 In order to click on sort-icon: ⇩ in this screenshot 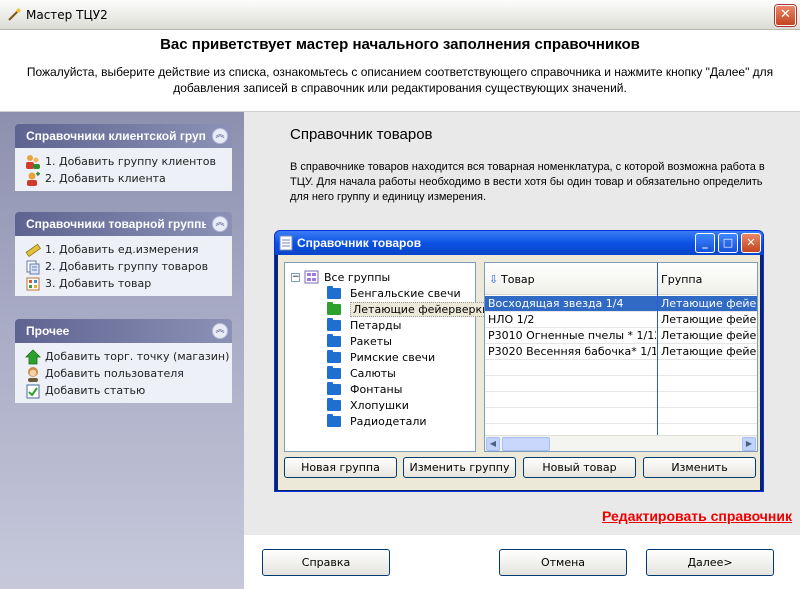, I will do `click(494, 279)`.